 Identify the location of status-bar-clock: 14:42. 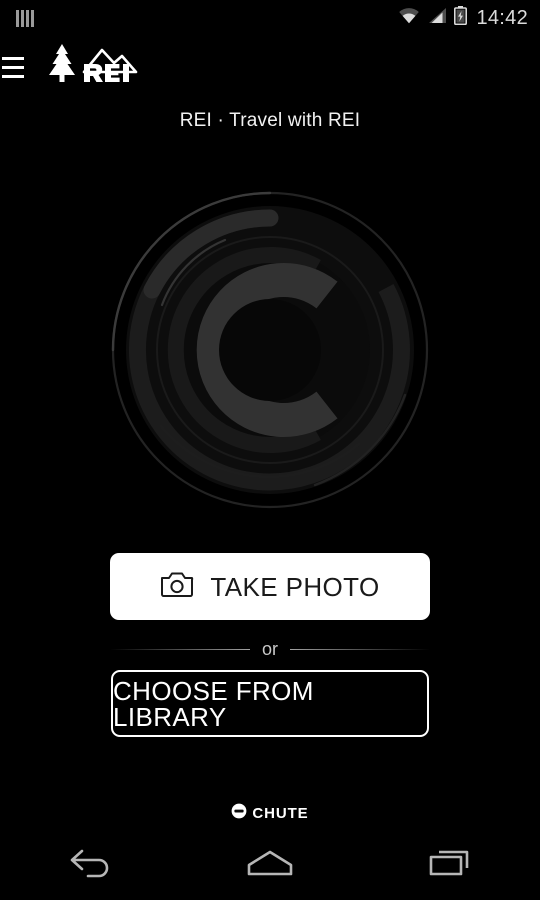
(502, 18).